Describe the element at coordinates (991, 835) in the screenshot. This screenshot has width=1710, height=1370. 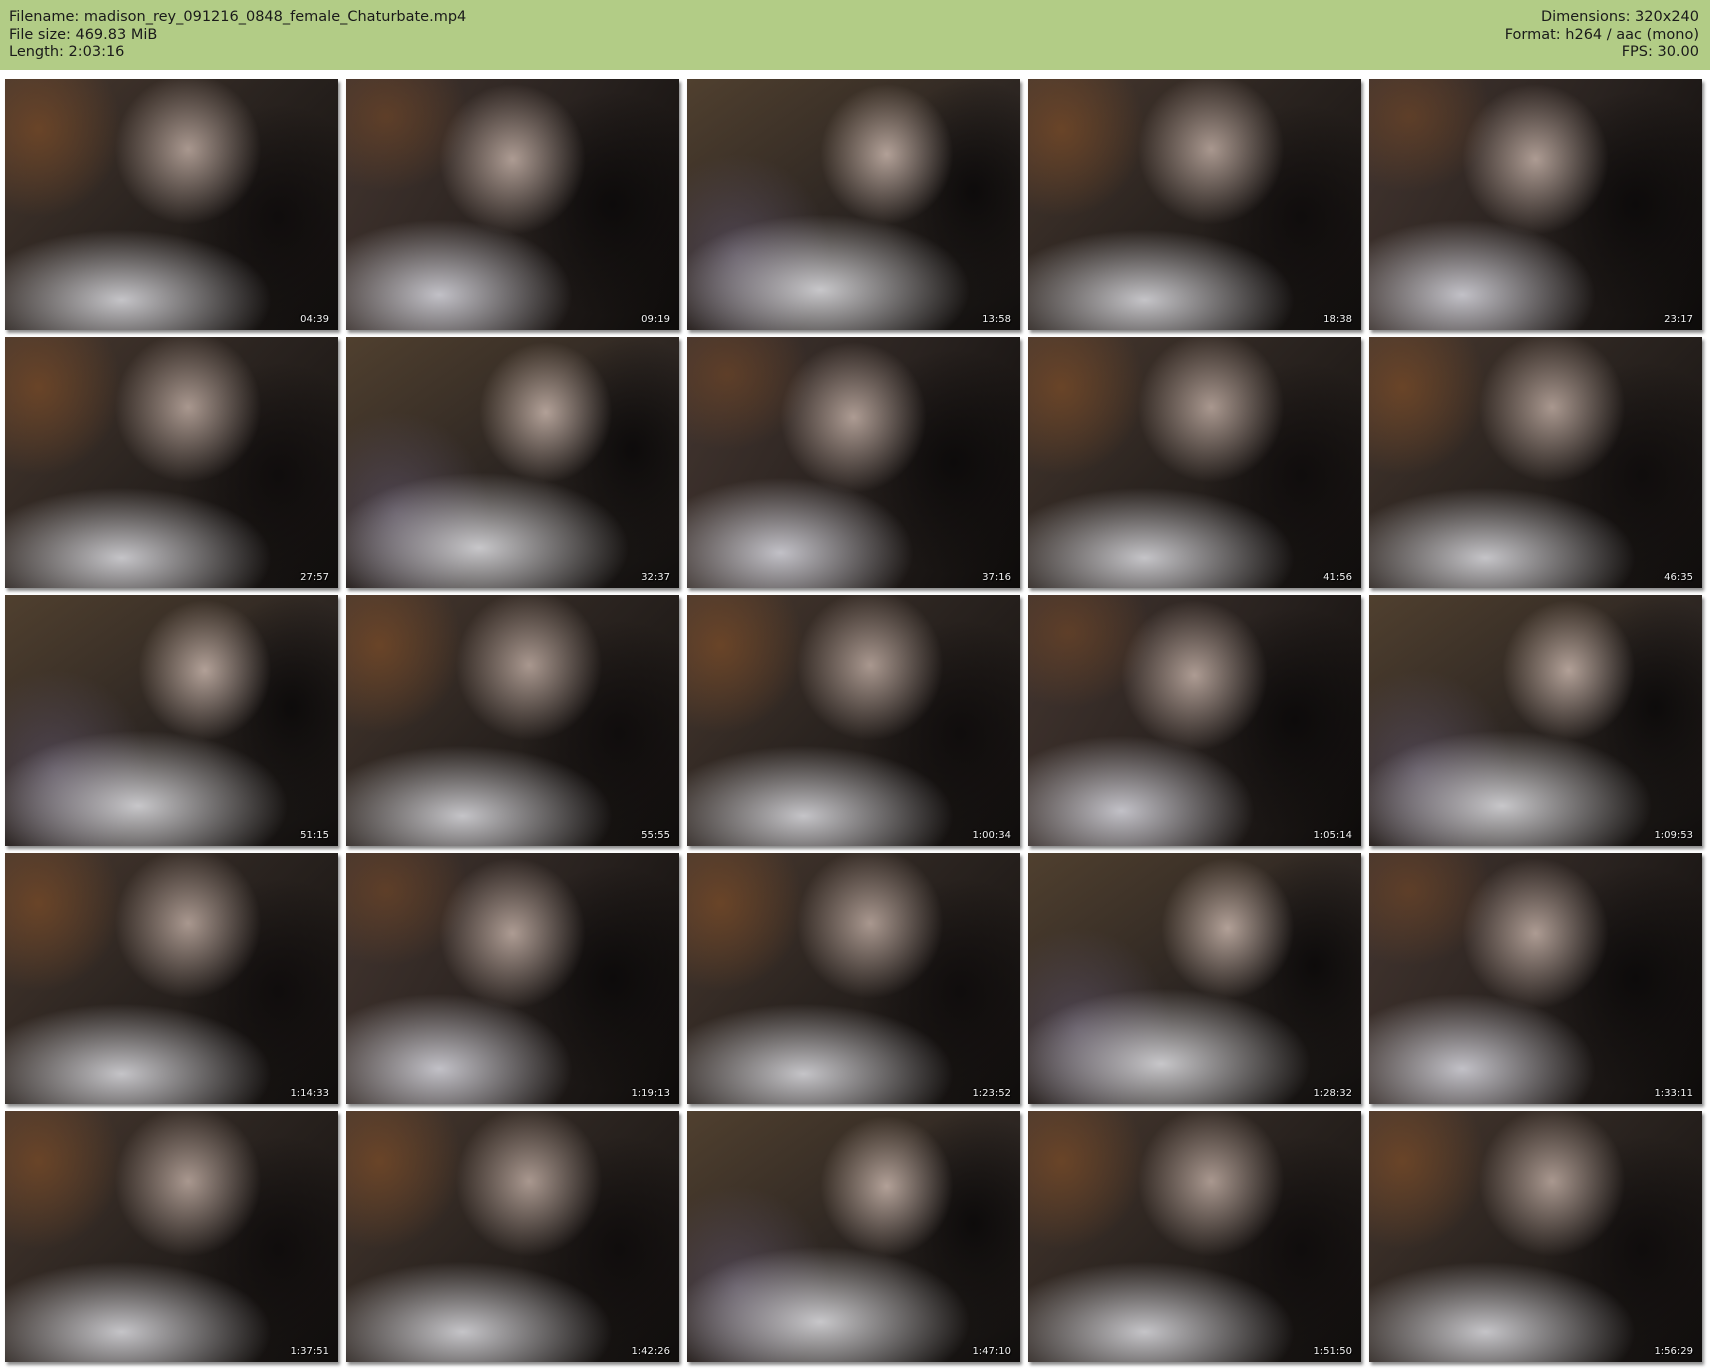
I see `thumbnail-timestamp: 1:00:34` at that location.